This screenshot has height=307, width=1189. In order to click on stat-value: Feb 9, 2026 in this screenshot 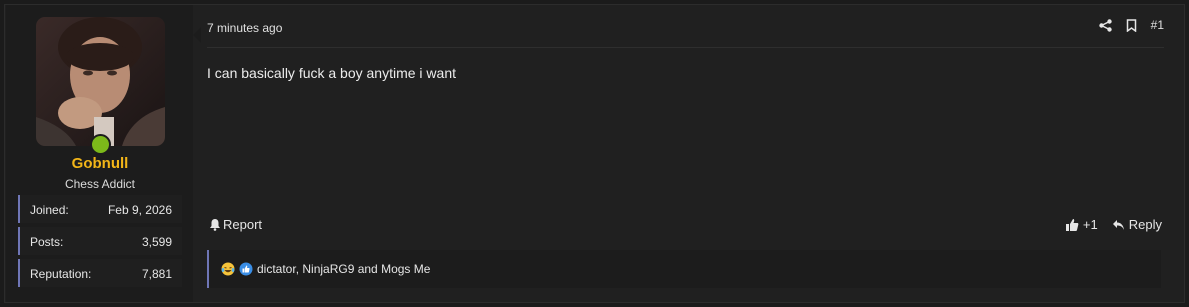, I will do `click(139, 210)`.